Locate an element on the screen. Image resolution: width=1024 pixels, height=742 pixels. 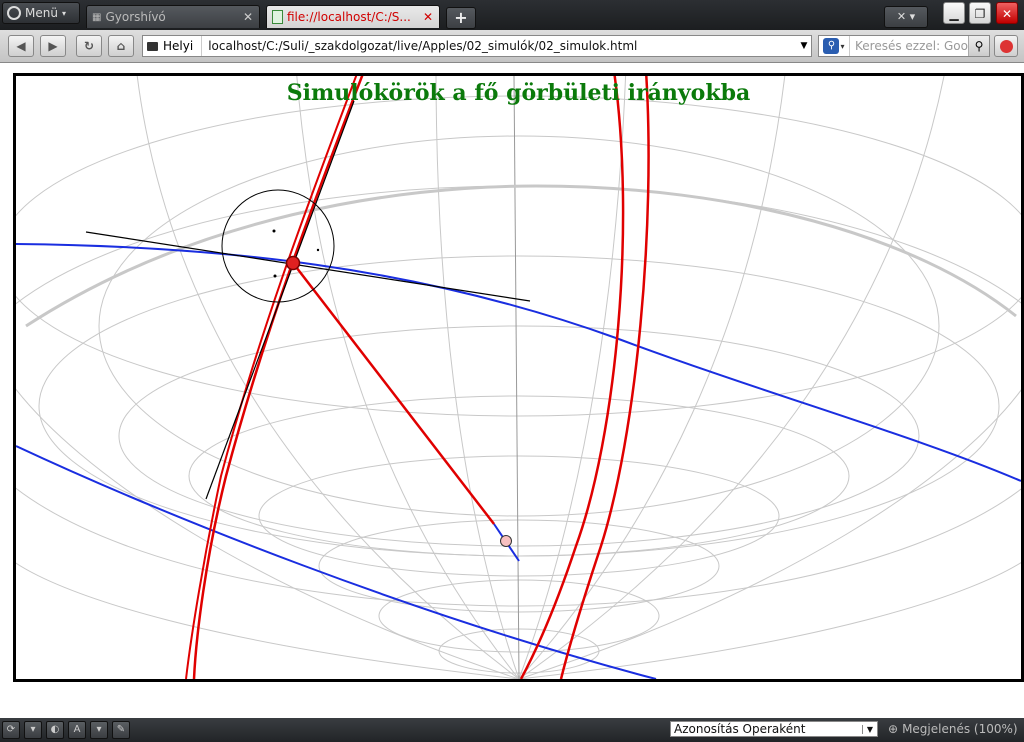
normal-red-segment is located at coordinates (393, 393).